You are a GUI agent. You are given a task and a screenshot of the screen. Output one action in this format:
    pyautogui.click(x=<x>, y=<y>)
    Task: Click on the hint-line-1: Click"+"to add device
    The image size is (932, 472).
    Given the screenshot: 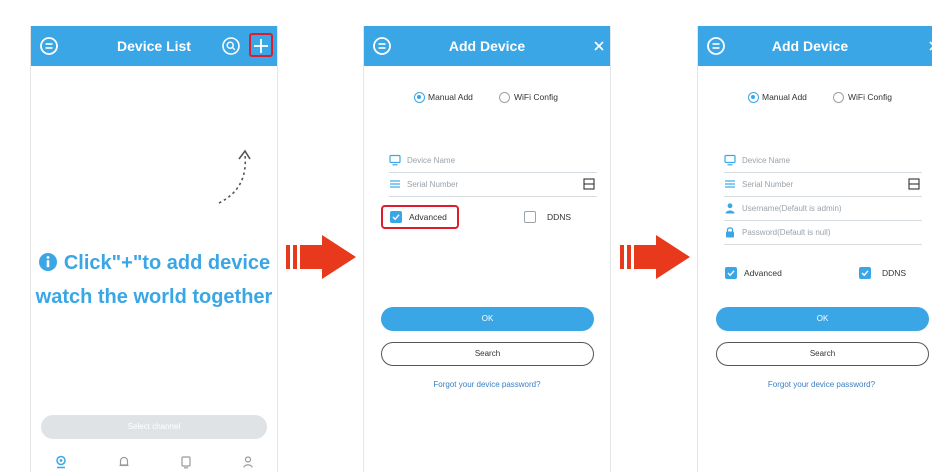 What is the action you would take?
    pyautogui.click(x=154, y=263)
    